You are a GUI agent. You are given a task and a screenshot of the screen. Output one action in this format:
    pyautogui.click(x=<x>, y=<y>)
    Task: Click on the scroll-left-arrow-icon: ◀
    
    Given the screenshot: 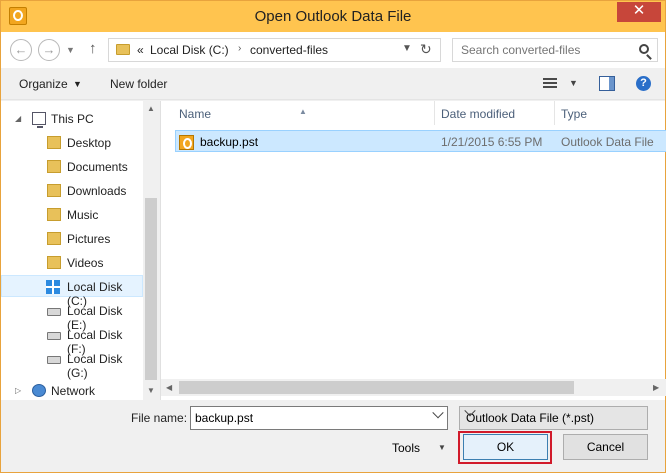 What is the action you would take?
    pyautogui.click(x=169, y=387)
    